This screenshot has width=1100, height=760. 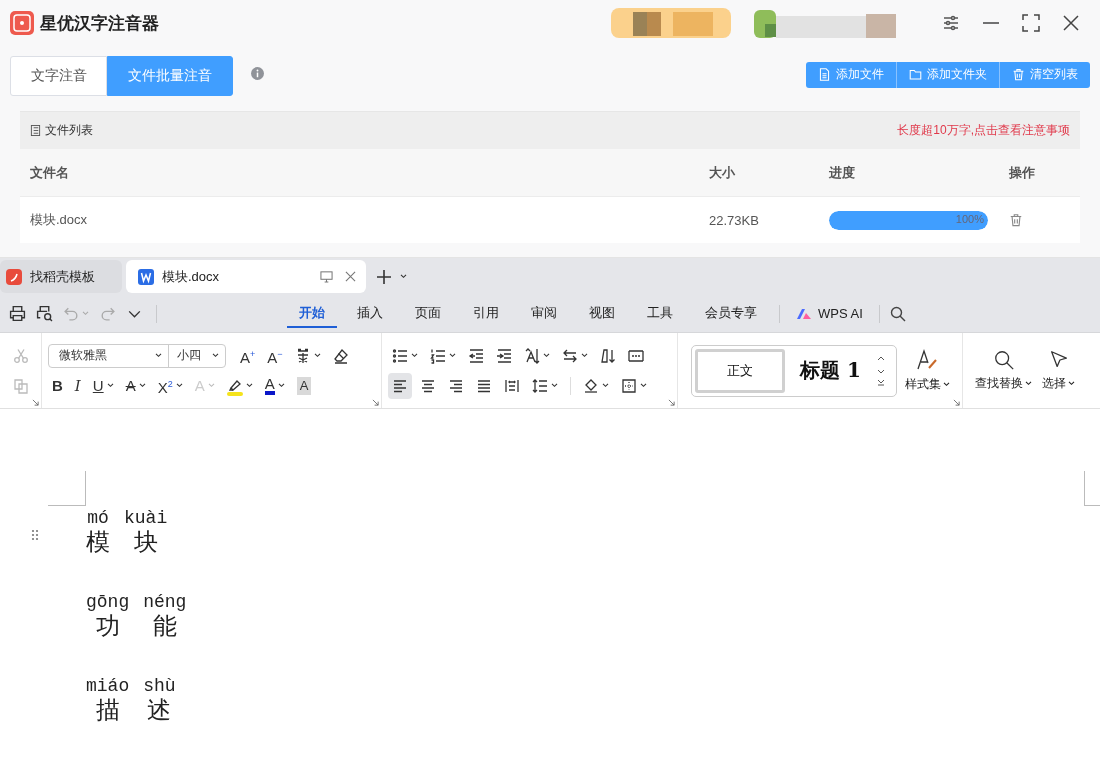 What do you see at coordinates (739, 370) in the screenshot?
I see `style-option: 正文` at bounding box center [739, 370].